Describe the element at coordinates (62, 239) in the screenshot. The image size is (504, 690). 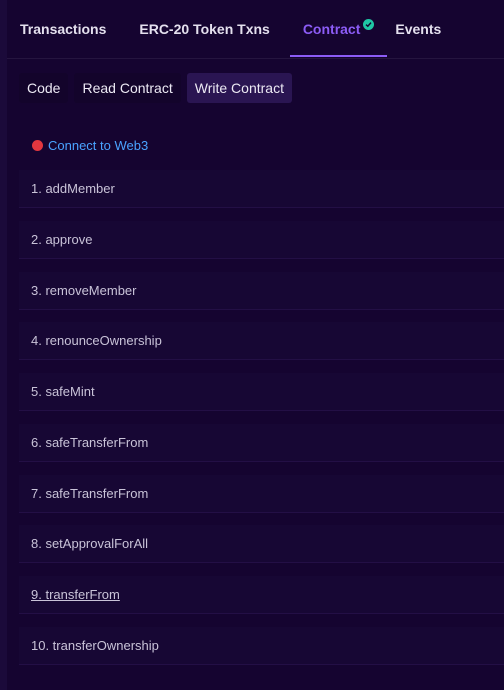
I see `function-label: 2. approve` at that location.